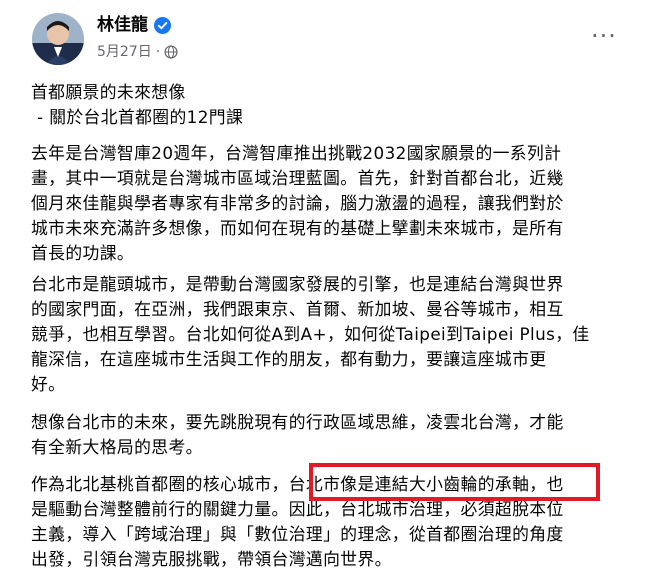  Describe the element at coordinates (336, 105) in the screenshot. I see `post-title: 首都願景的未來想像 - 關於台北首都圈的12門課` at that location.